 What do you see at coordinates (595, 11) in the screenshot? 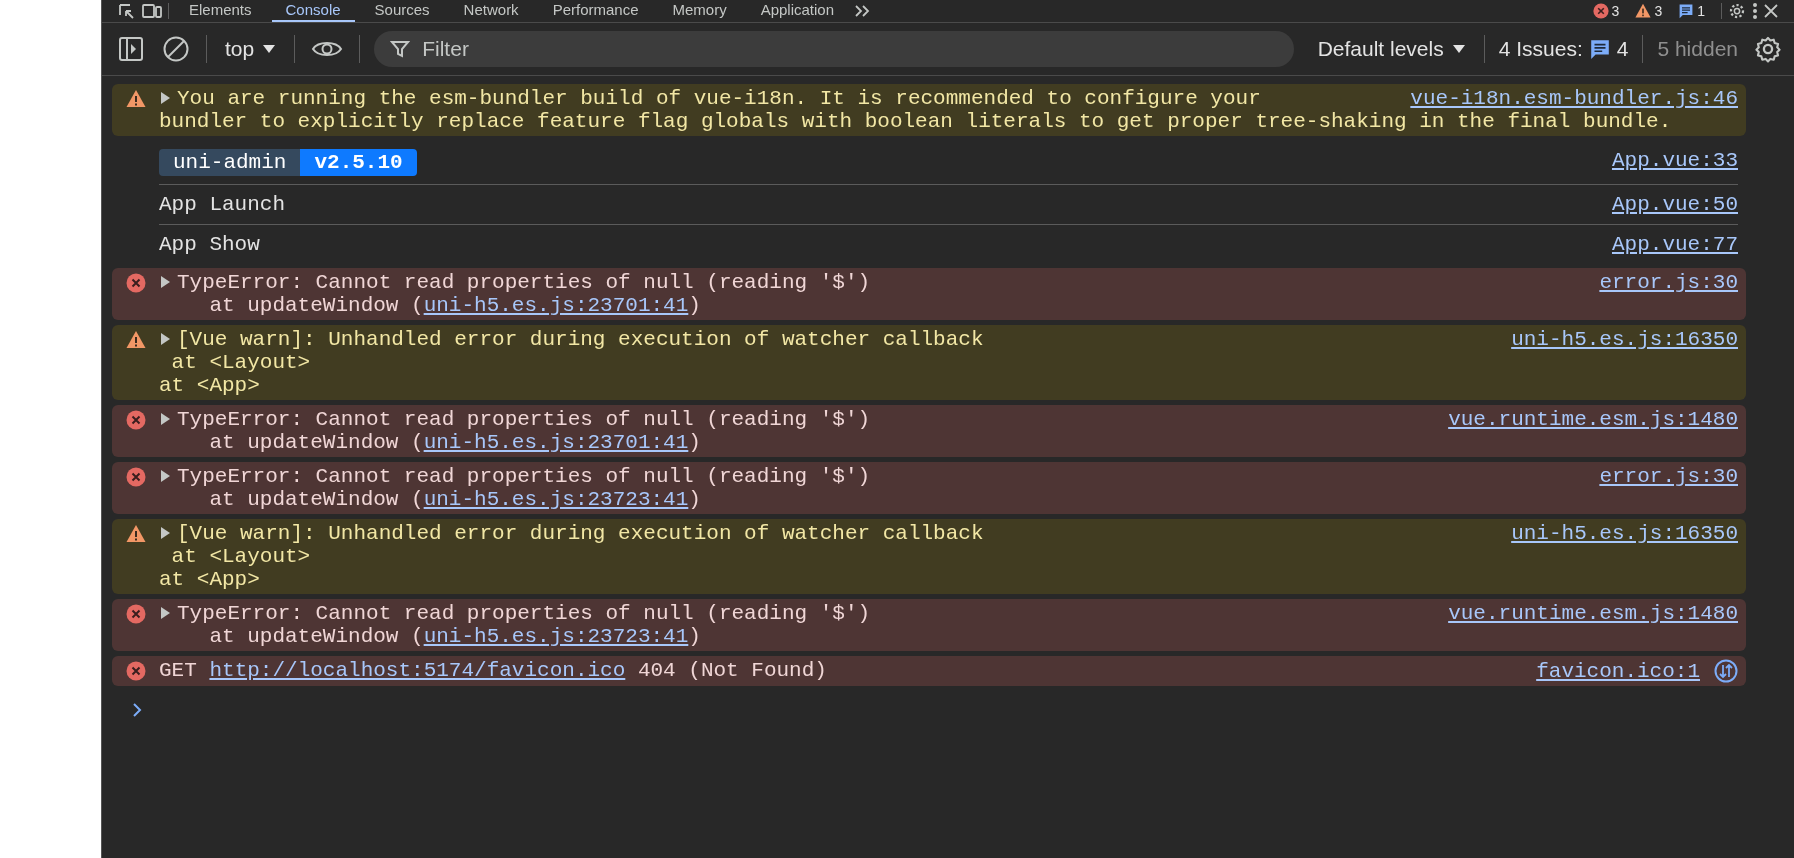
I see `panel-tab: Performance` at bounding box center [595, 11].